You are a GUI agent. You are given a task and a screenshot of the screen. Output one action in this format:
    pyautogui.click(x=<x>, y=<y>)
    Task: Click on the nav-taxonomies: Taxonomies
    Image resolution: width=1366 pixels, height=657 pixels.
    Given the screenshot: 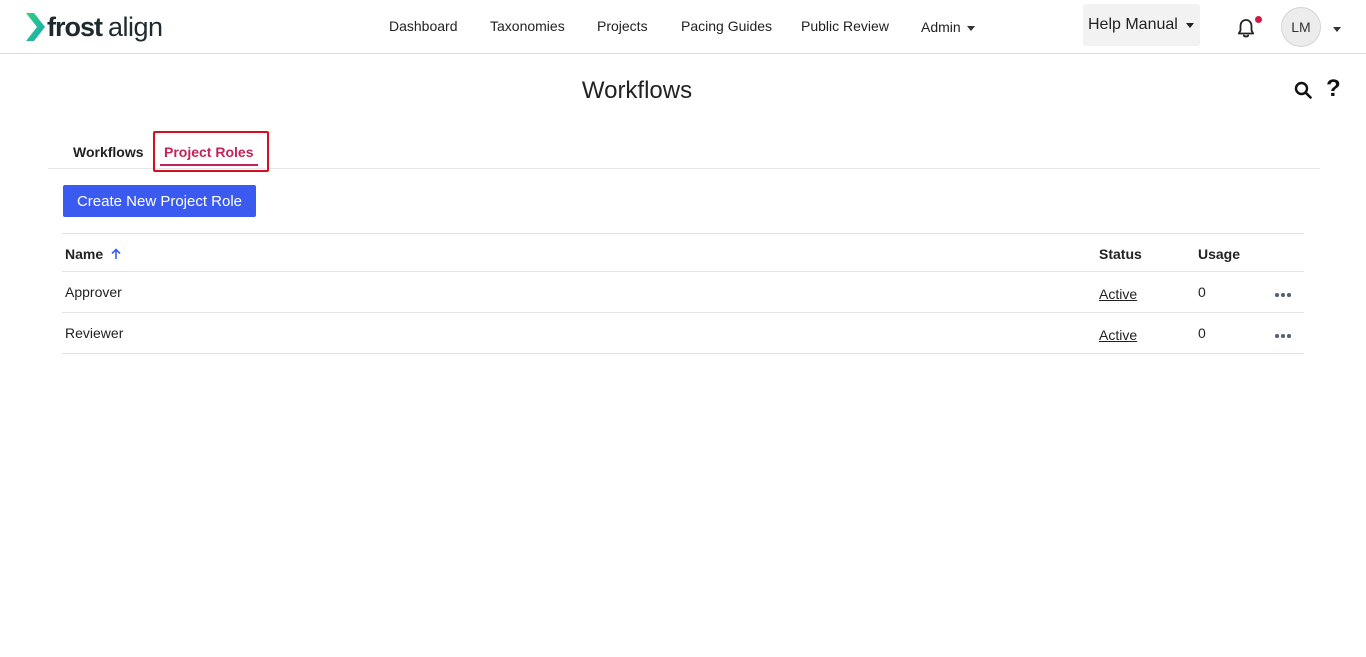 What is the action you would take?
    pyautogui.click(x=527, y=26)
    